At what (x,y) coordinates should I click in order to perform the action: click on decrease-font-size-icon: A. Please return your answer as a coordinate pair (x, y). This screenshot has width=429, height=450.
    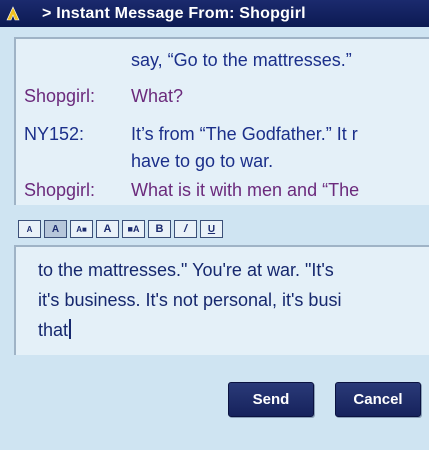
    Looking at the image, I should click on (29, 229).